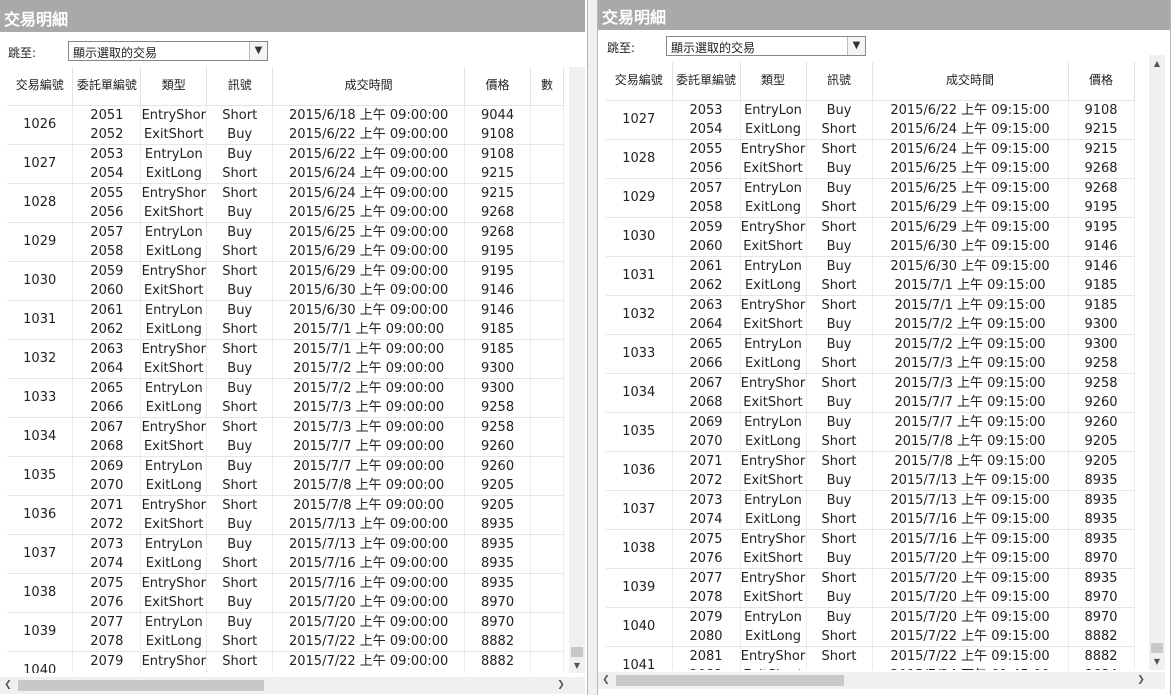 The image size is (1171, 695). Describe the element at coordinates (970, 363) in the screenshot. I see `time-cell: 2015/7/3 上午 09:15:00` at that location.